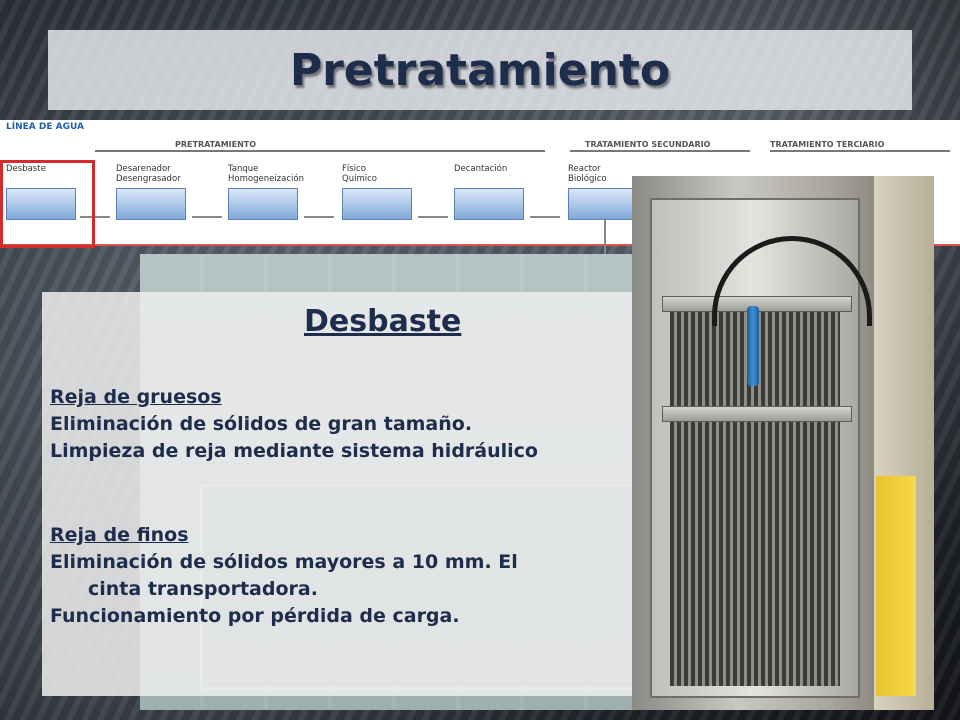  I want to click on title-bar: Pretratamiento, so click(480, 70).